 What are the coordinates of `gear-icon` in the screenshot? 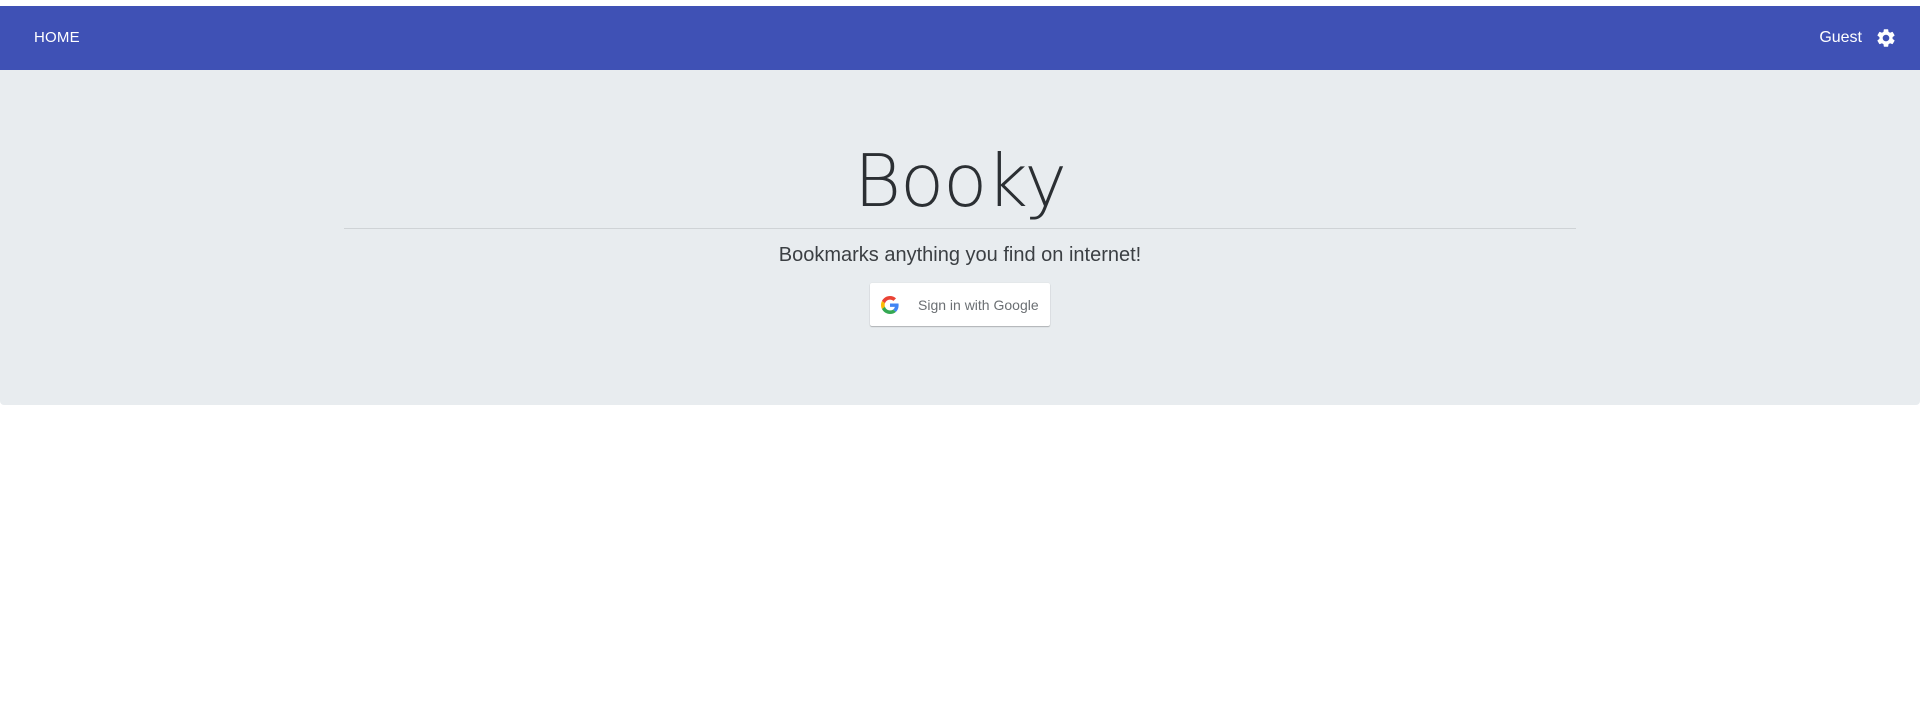 It's located at (1886, 38).